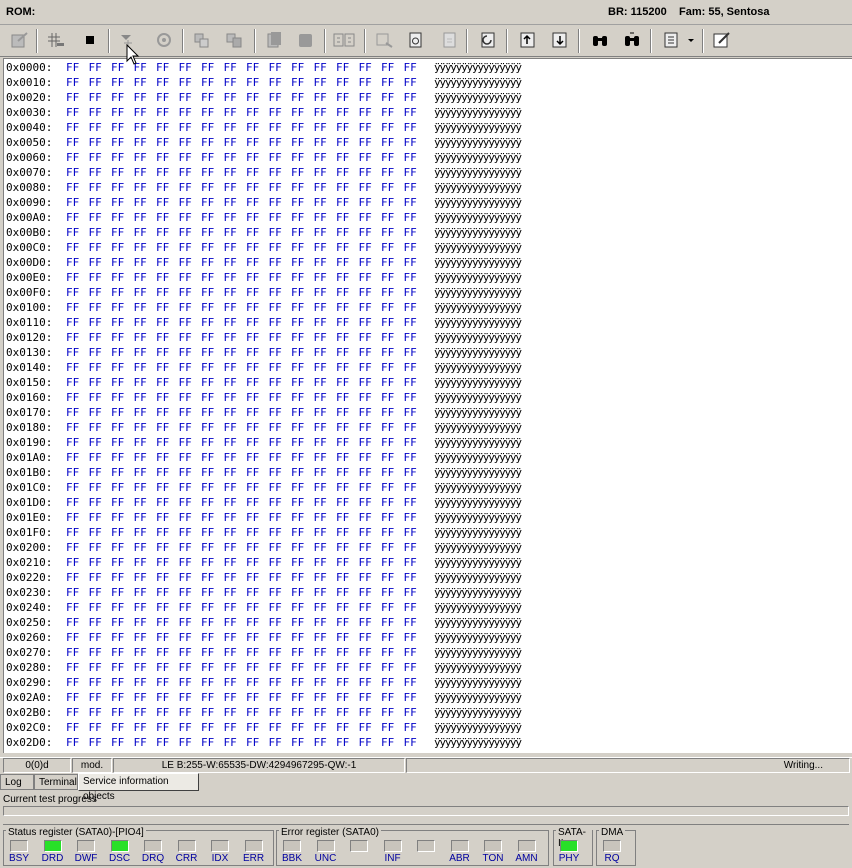 Image resolution: width=852 pixels, height=868 pixels. I want to click on upload-icon, so click(528, 40).